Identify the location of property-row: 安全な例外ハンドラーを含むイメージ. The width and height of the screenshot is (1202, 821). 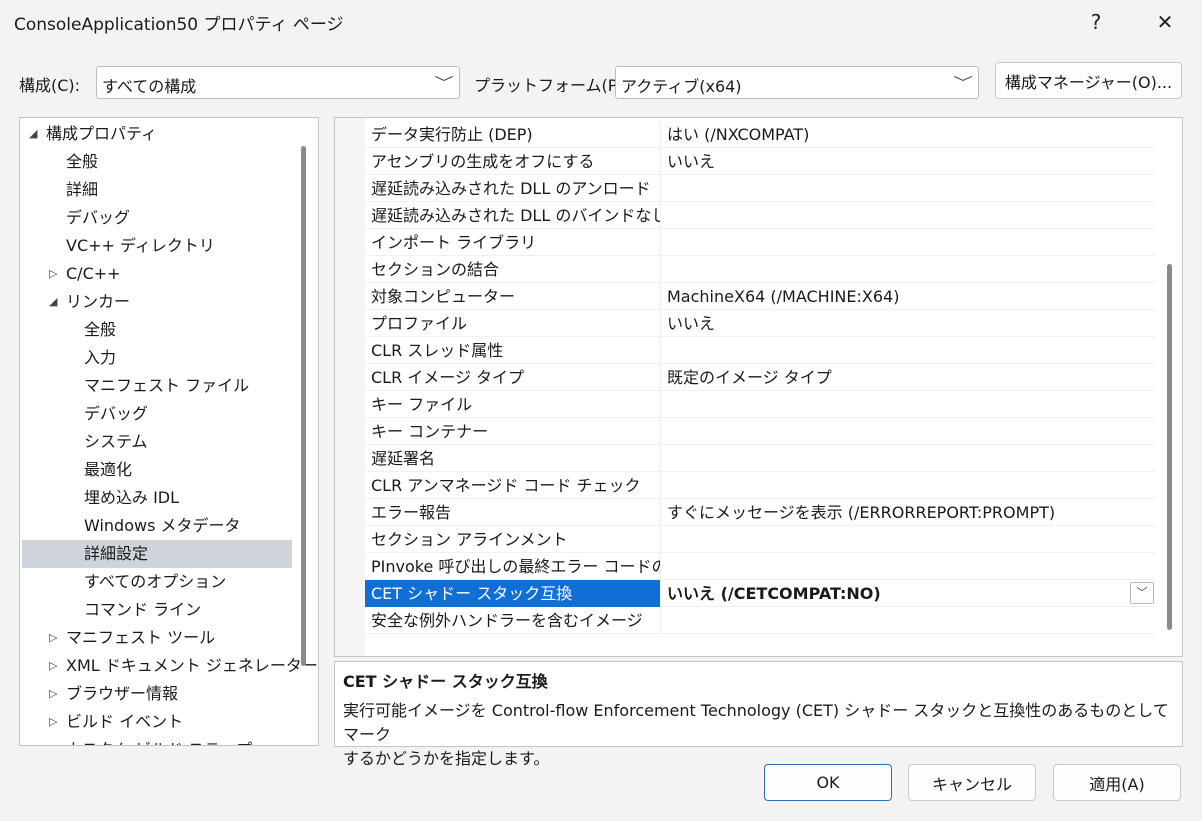
(760, 620).